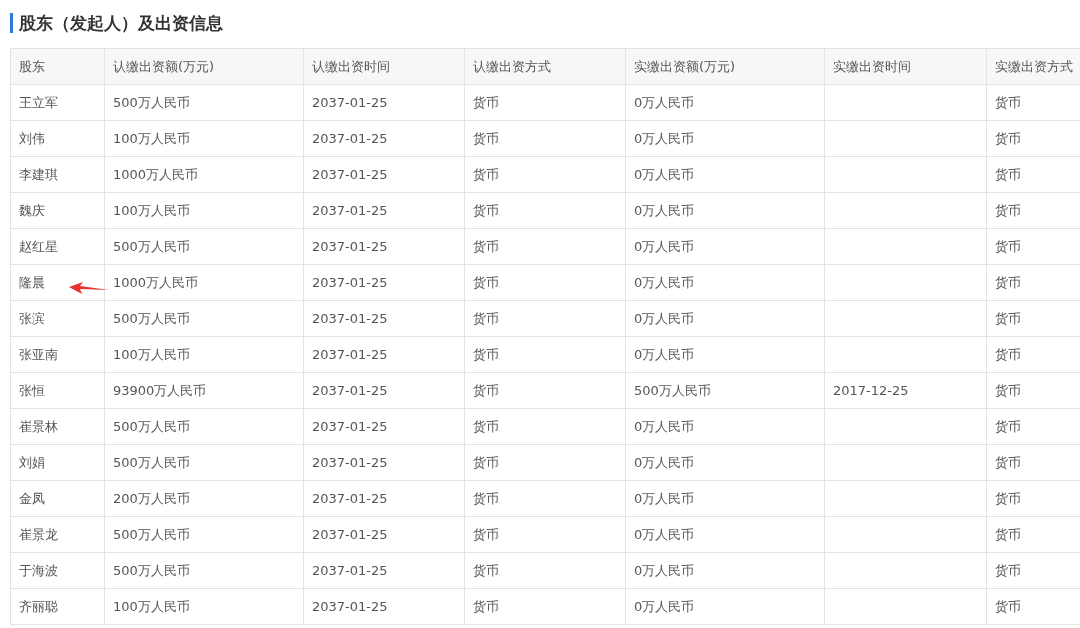 The image size is (1080, 628). Describe the element at coordinates (38, 174) in the screenshot. I see `table-cell: 李建琪` at that location.